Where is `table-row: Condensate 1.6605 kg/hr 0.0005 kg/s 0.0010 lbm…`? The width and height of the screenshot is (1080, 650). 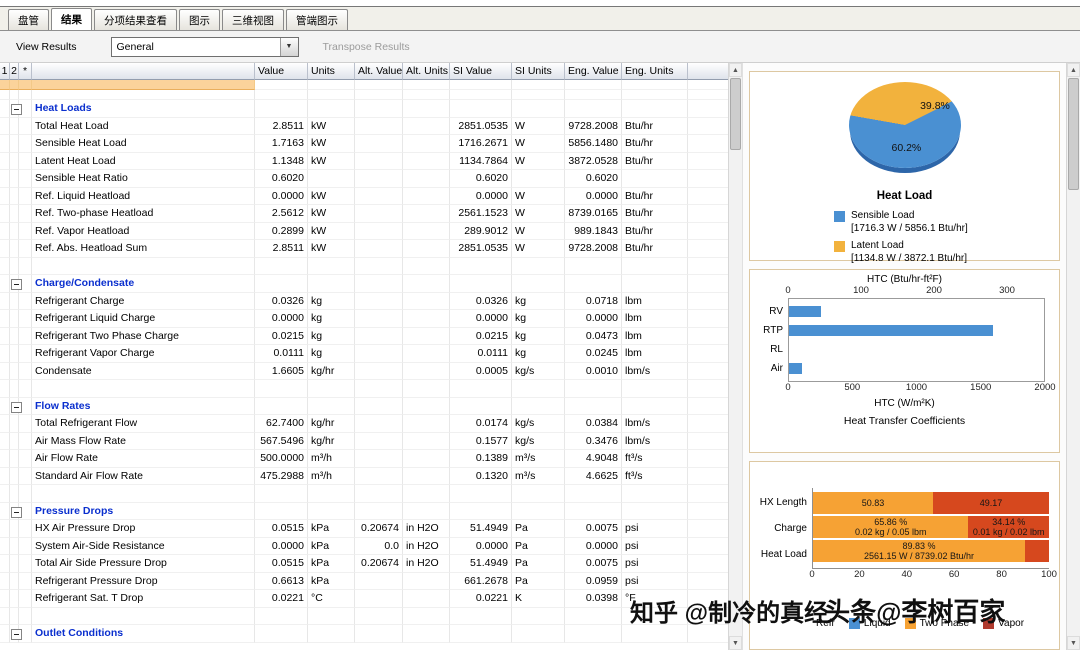 table-row: Condensate 1.6605 kg/hr 0.0005 kg/s 0.0010 lbm… is located at coordinates (364, 371).